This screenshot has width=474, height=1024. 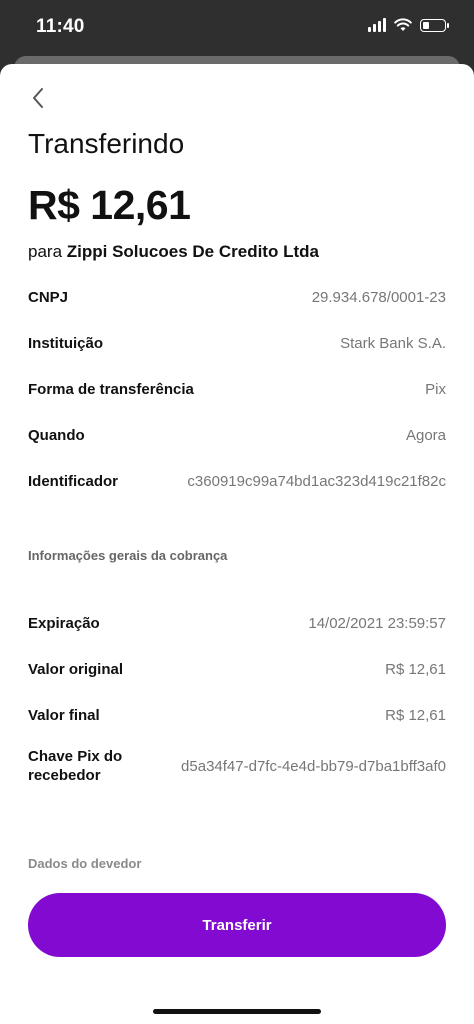 I want to click on detail-label: Instituição, so click(x=66, y=343).